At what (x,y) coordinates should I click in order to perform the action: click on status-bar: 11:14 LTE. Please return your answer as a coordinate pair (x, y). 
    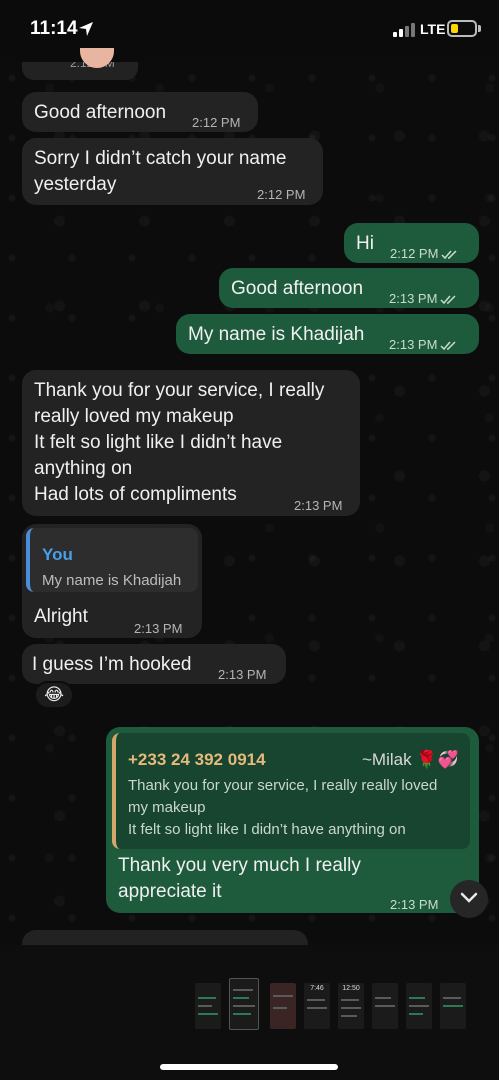
    Looking at the image, I should click on (249, 31).